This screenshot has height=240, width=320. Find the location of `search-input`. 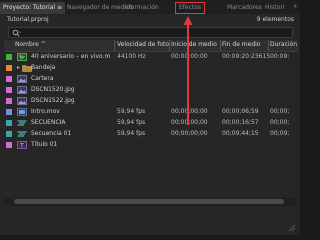

search-input is located at coordinates (150, 32).